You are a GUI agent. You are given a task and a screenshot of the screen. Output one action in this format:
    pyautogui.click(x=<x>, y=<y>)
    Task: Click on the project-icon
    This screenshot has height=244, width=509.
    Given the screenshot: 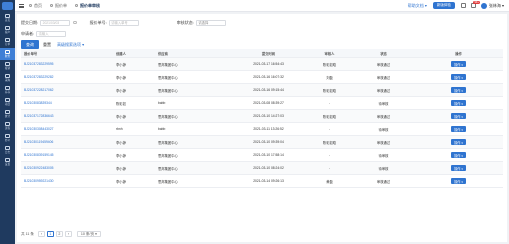 What is the action you would take?
    pyautogui.click(x=7, y=100)
    